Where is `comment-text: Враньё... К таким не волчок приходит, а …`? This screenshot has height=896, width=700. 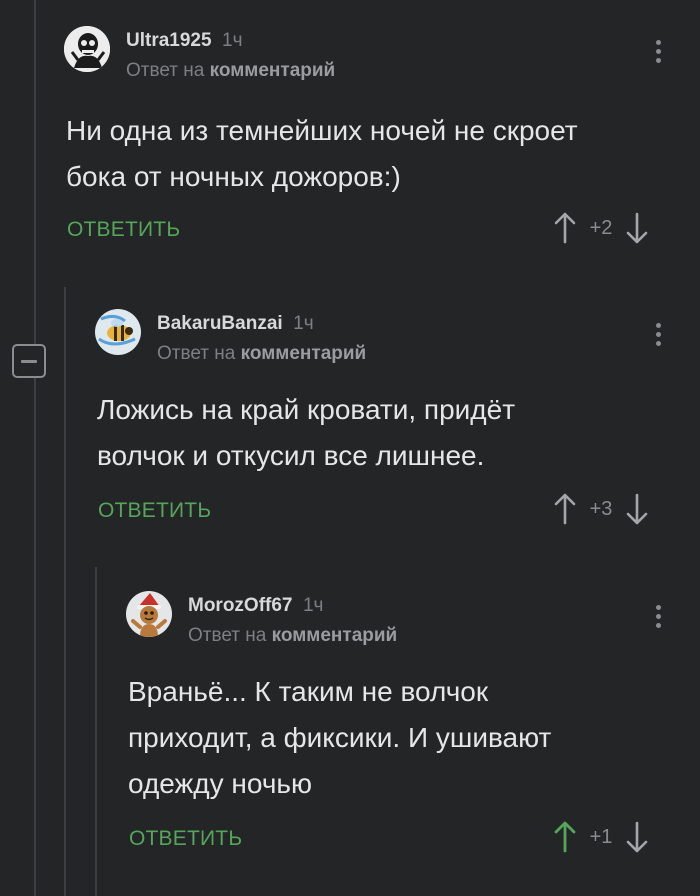 comment-text: Враньё... К таким не волчок приходит, а … is located at coordinates (340, 737).